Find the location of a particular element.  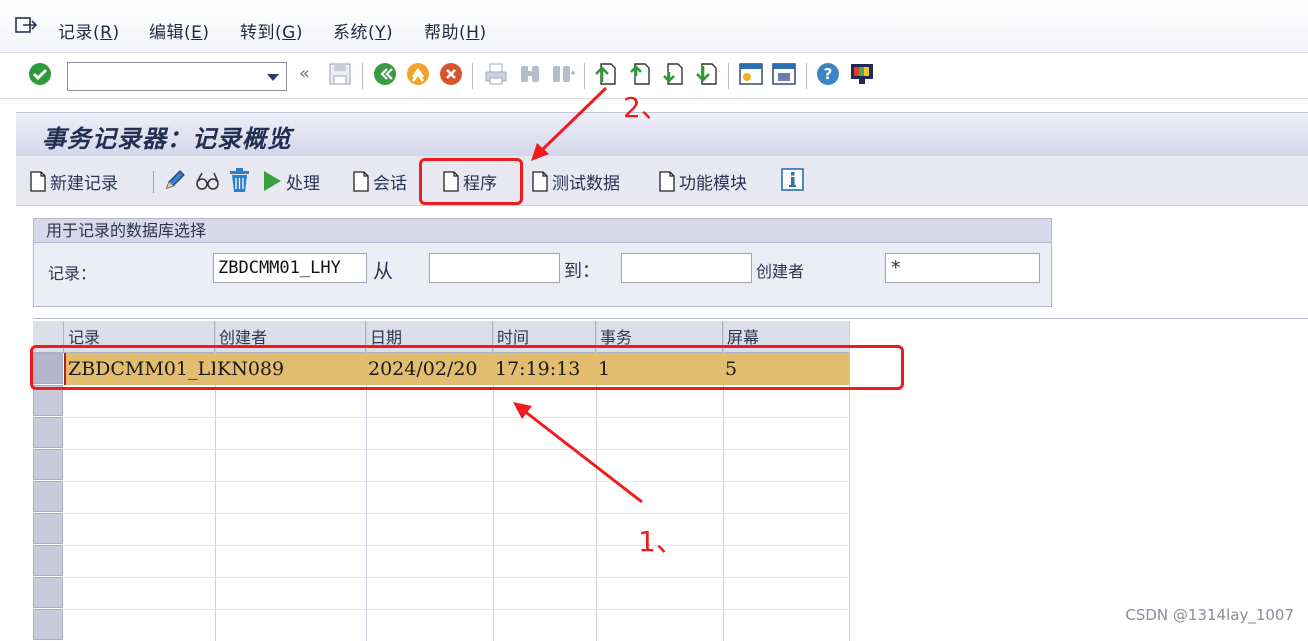

page-title: 事务记录器：记录概览 is located at coordinates (167, 138).